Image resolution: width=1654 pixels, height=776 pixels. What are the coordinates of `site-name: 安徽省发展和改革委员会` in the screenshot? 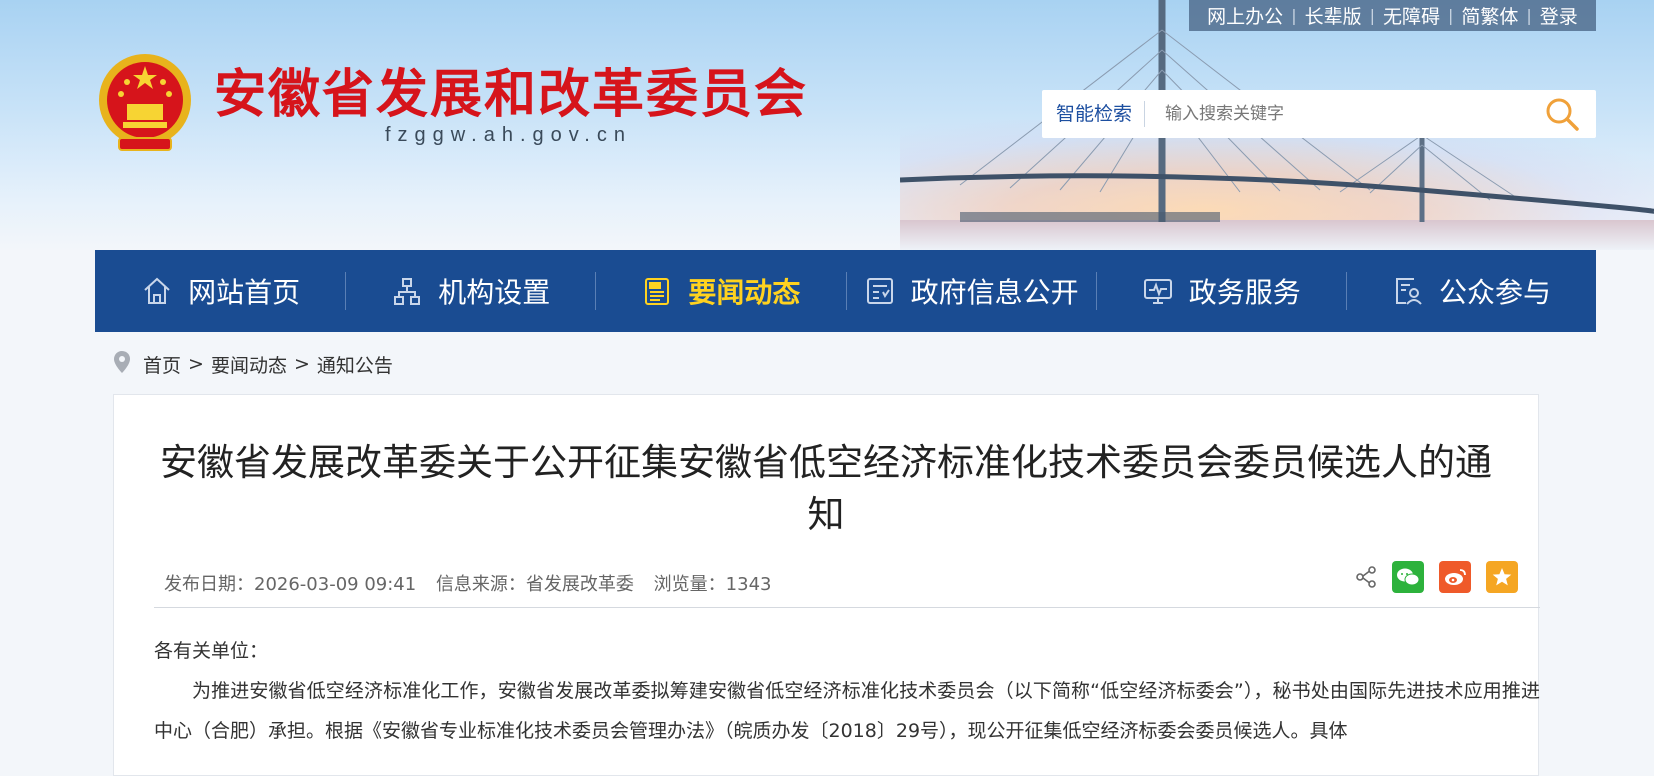 It's located at (511, 95).